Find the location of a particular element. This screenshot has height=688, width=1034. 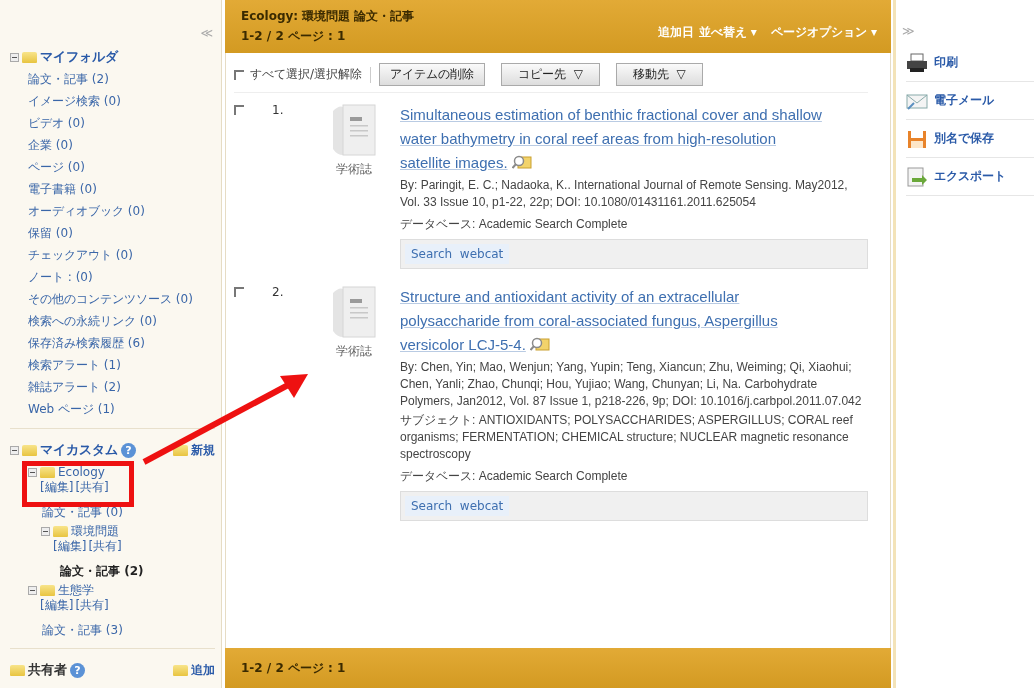

folder-link: 検索への永続リンク (0) is located at coordinates (92, 321).